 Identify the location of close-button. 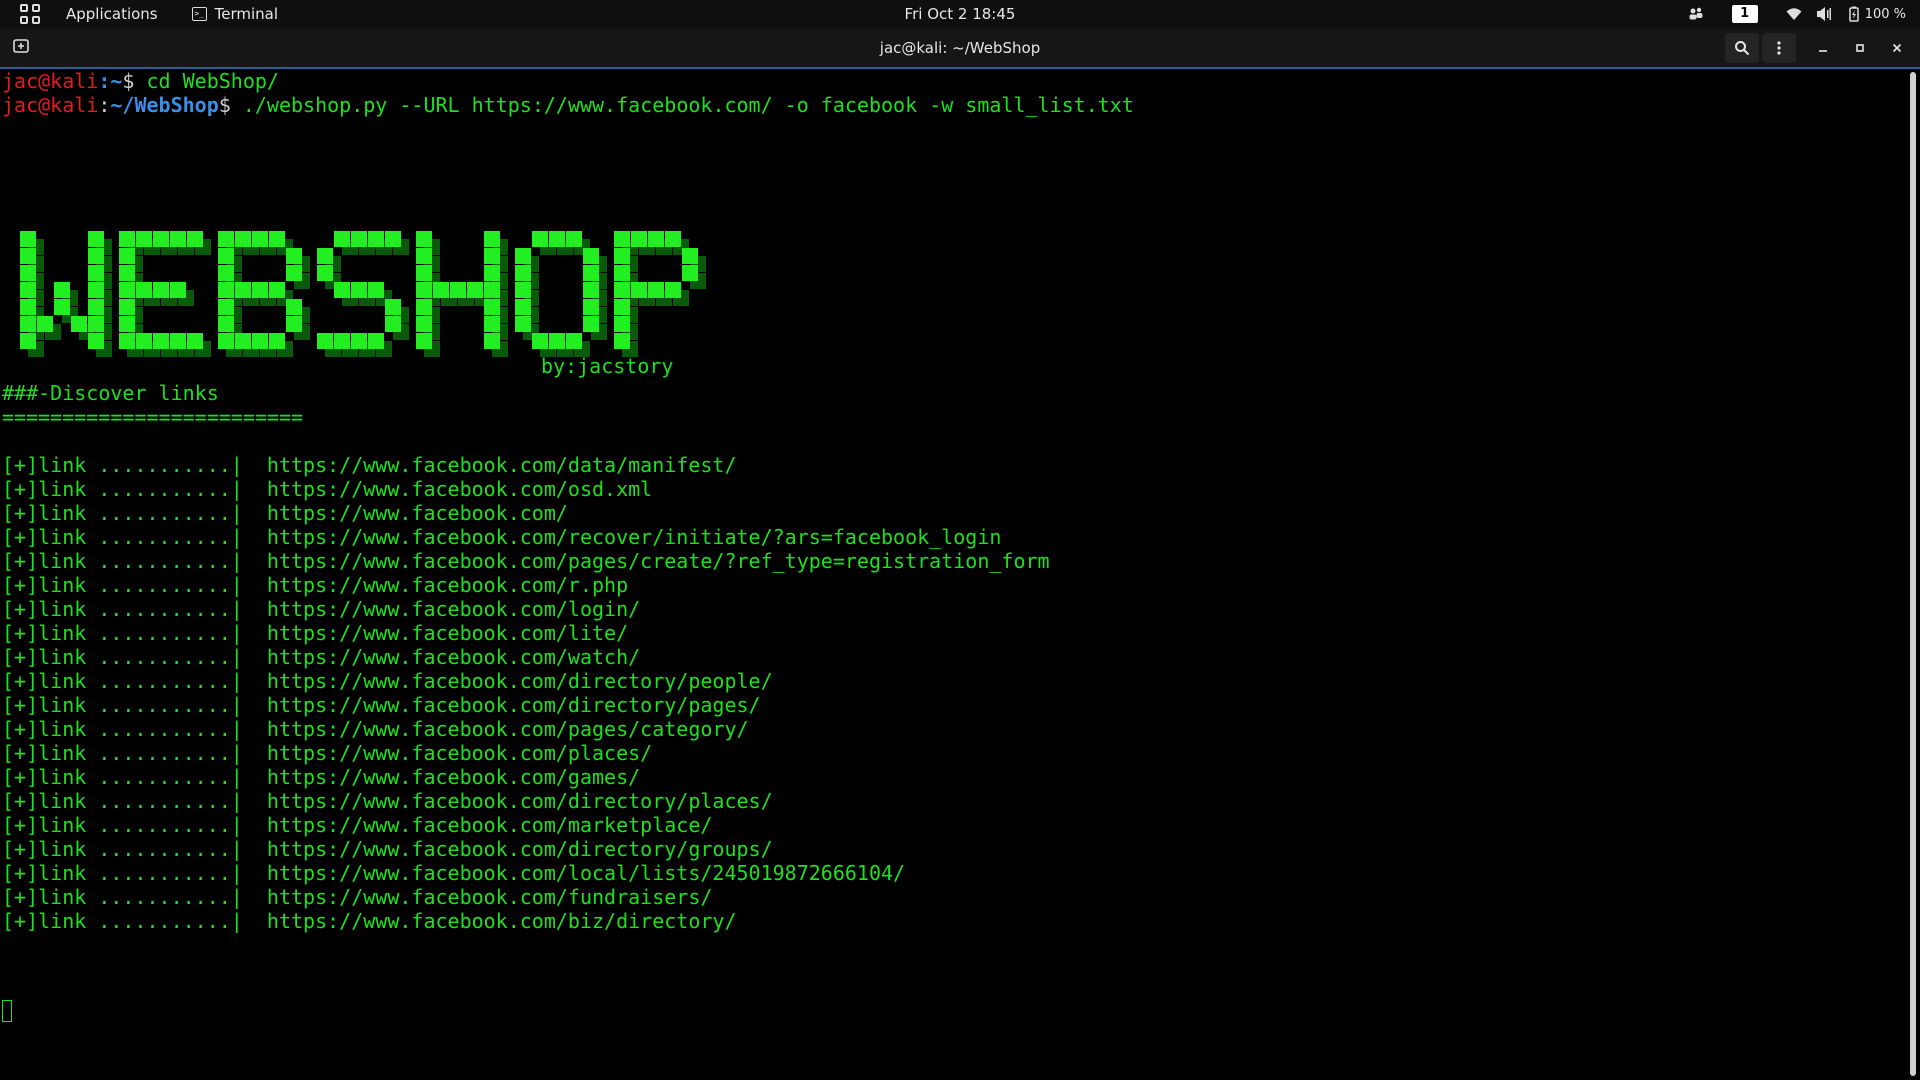
(1897, 48).